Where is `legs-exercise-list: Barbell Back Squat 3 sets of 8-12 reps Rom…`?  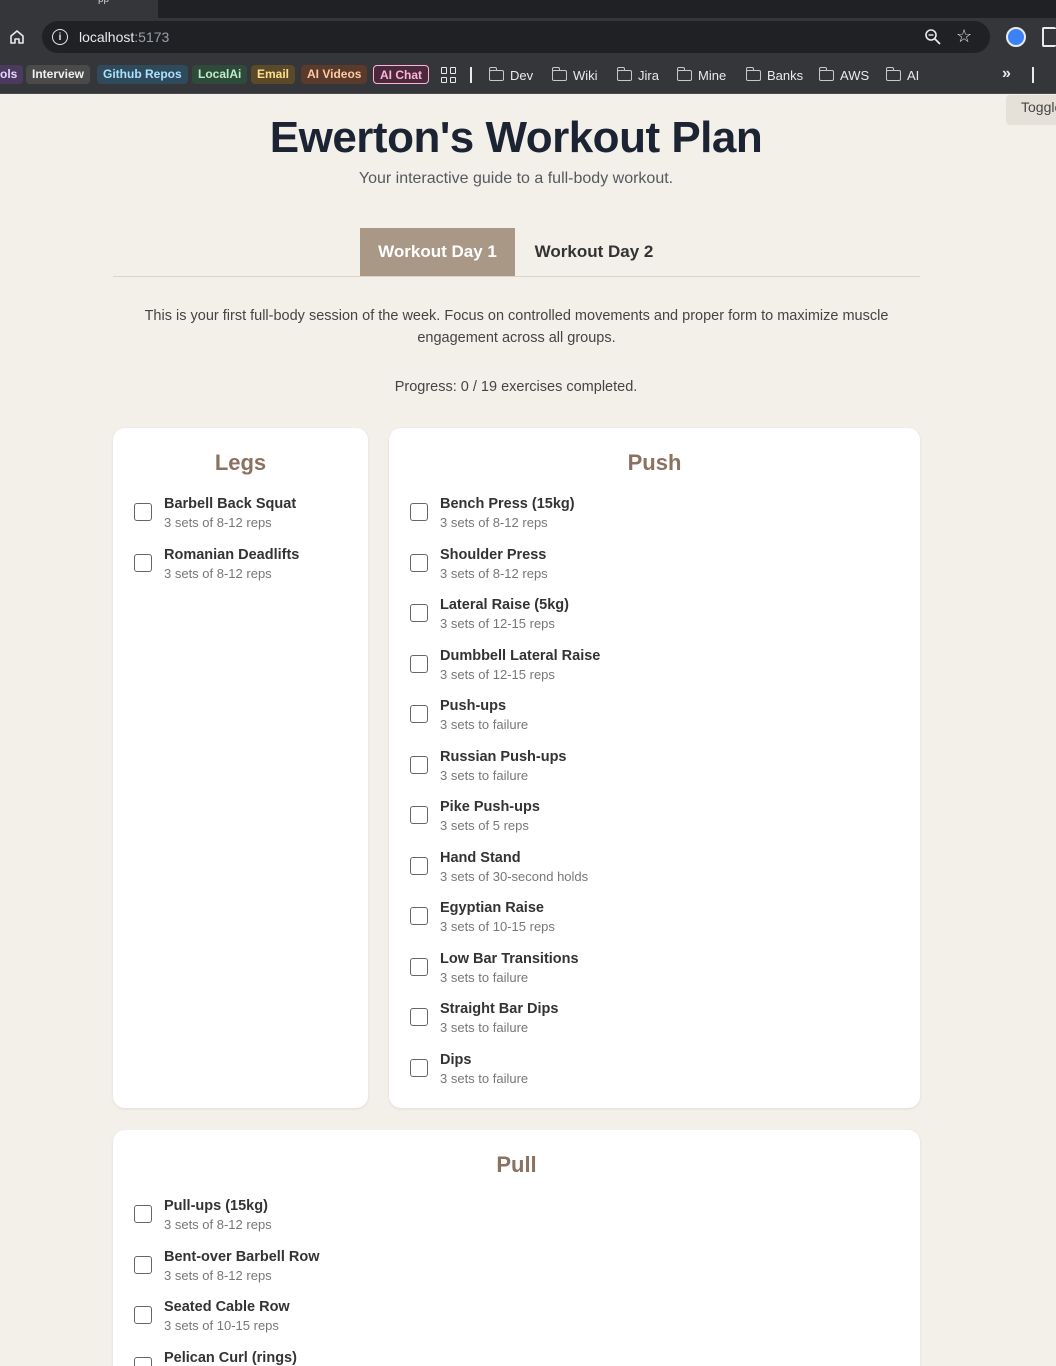
legs-exercise-list: Barbell Back Squat 3 sets of 8-12 reps Rom… is located at coordinates (216, 544).